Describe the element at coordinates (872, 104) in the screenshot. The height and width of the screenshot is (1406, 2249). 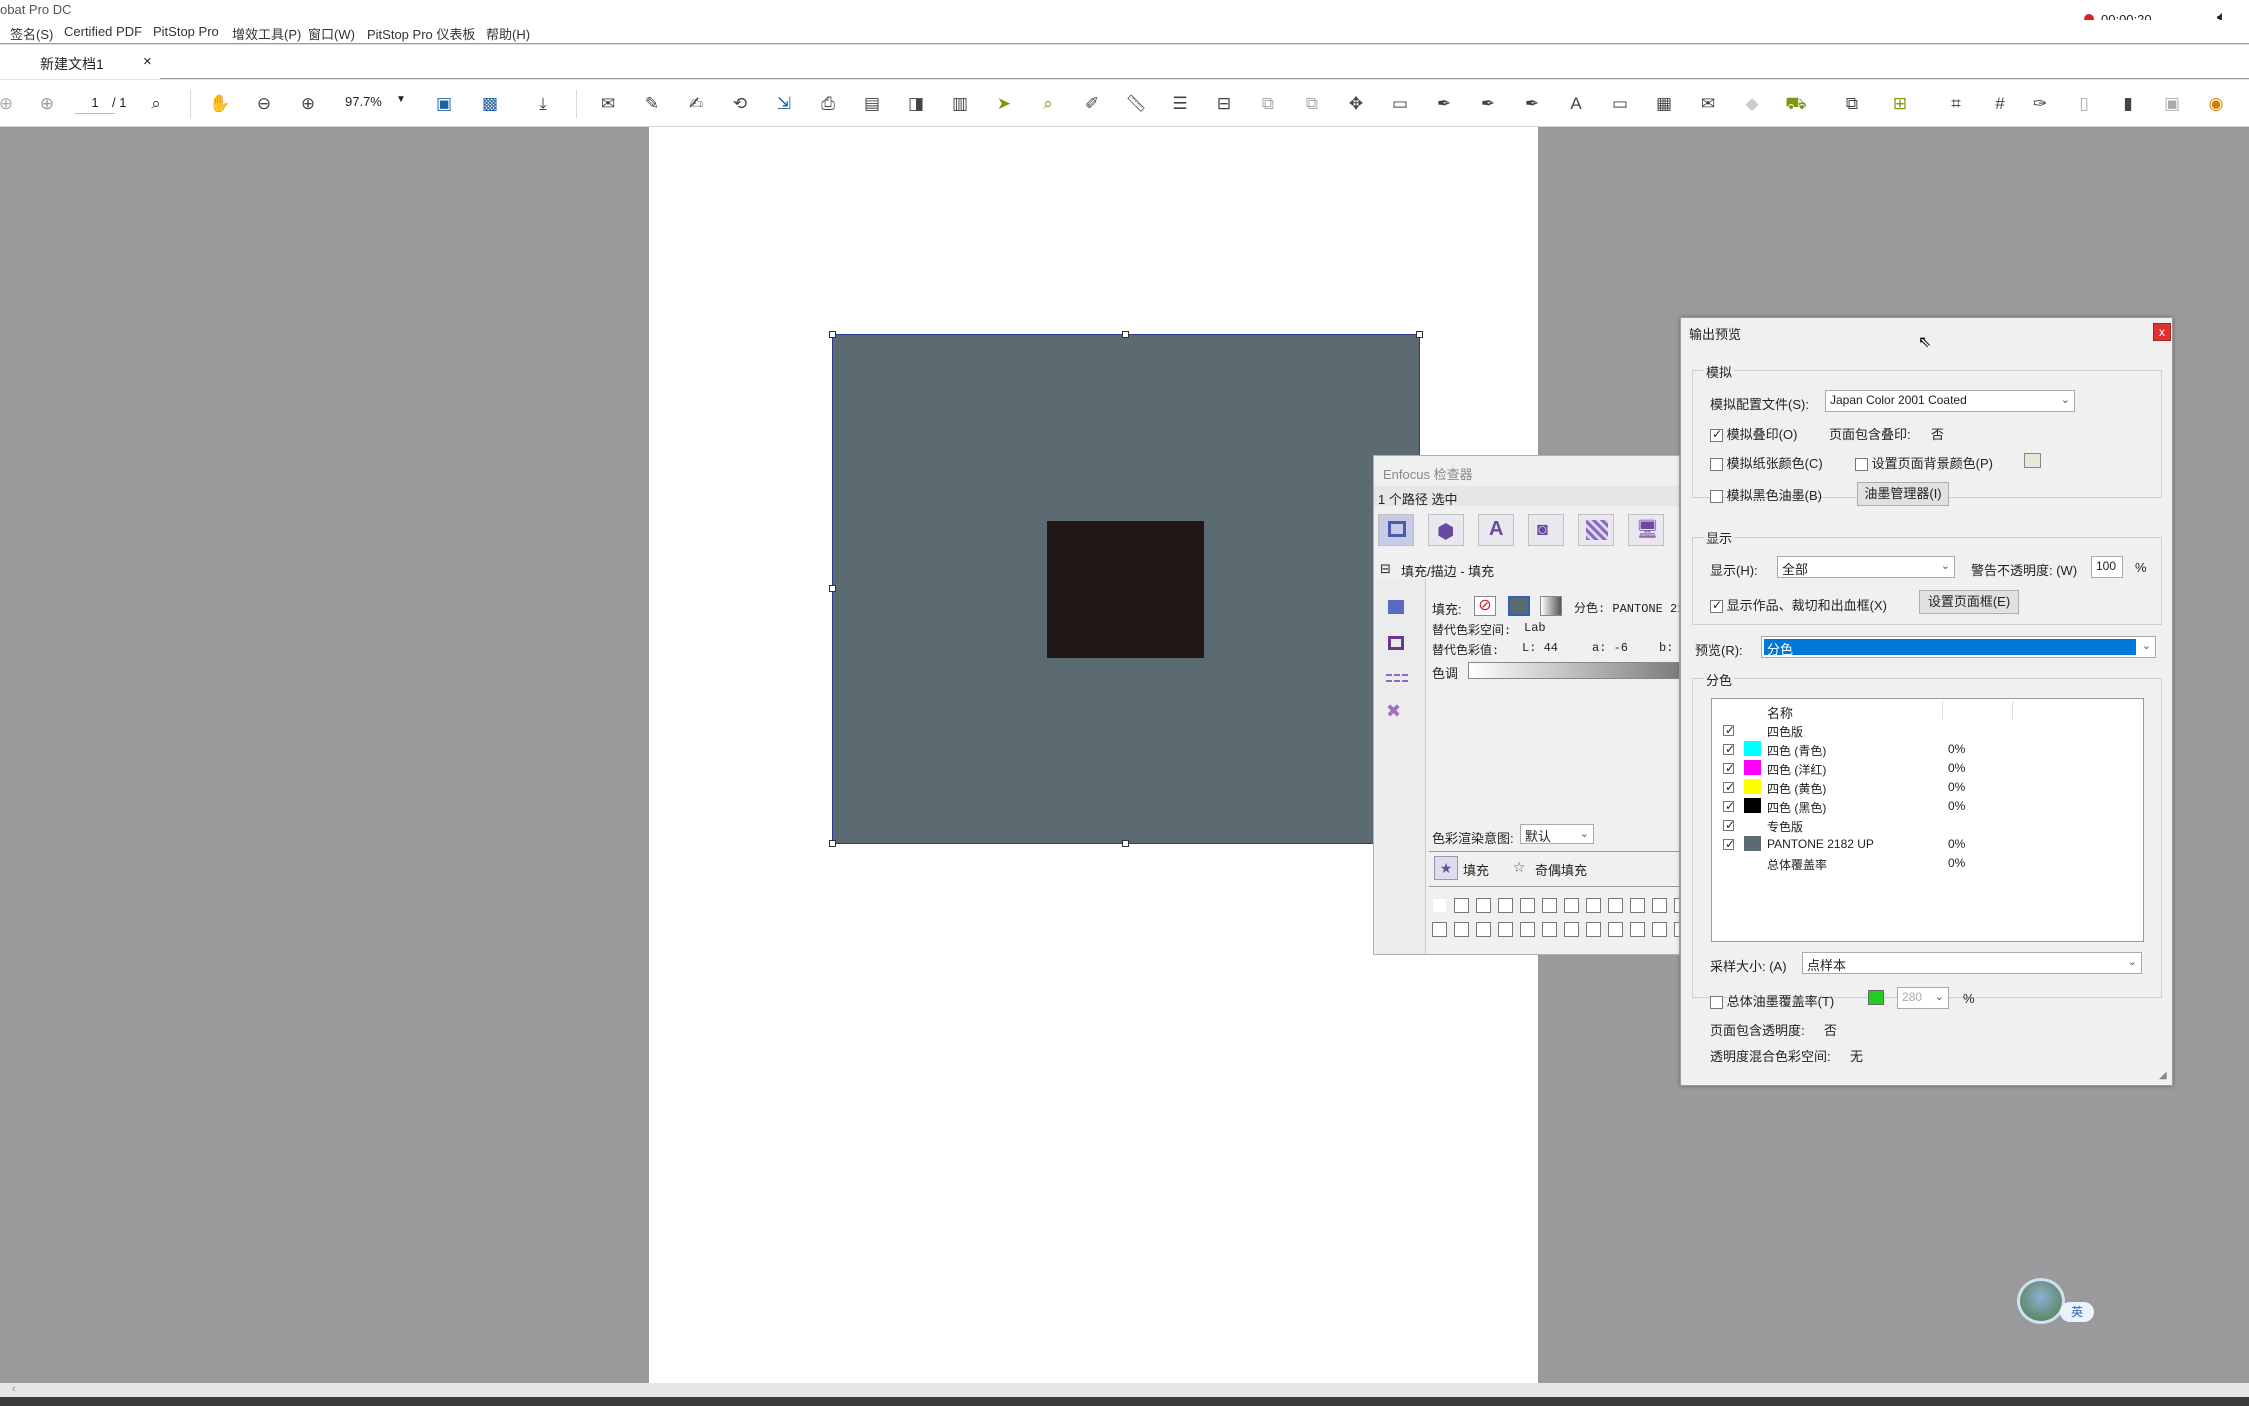
I see `preflight-icon: ▤` at that location.